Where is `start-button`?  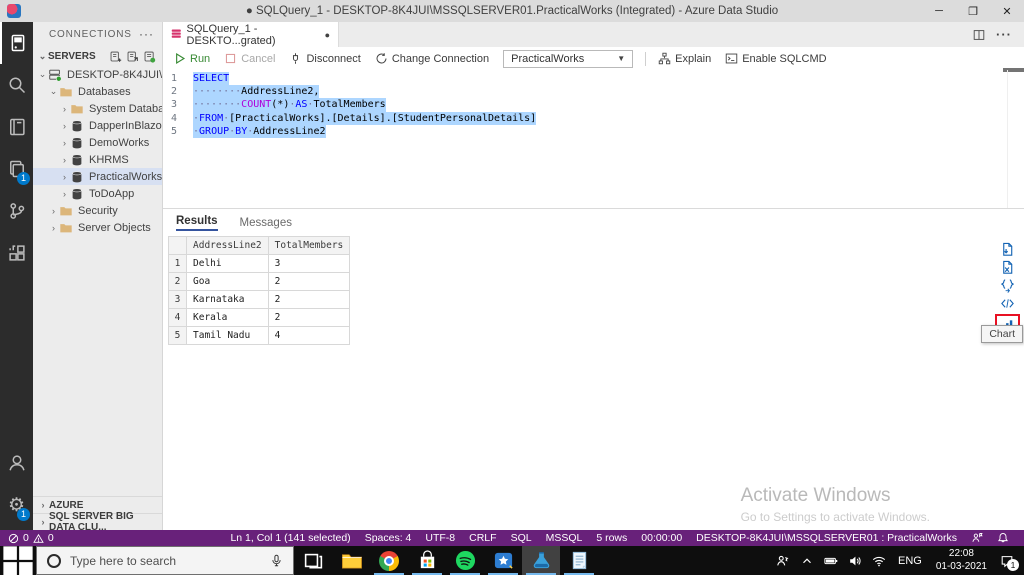
start-button is located at coordinates (18, 560).